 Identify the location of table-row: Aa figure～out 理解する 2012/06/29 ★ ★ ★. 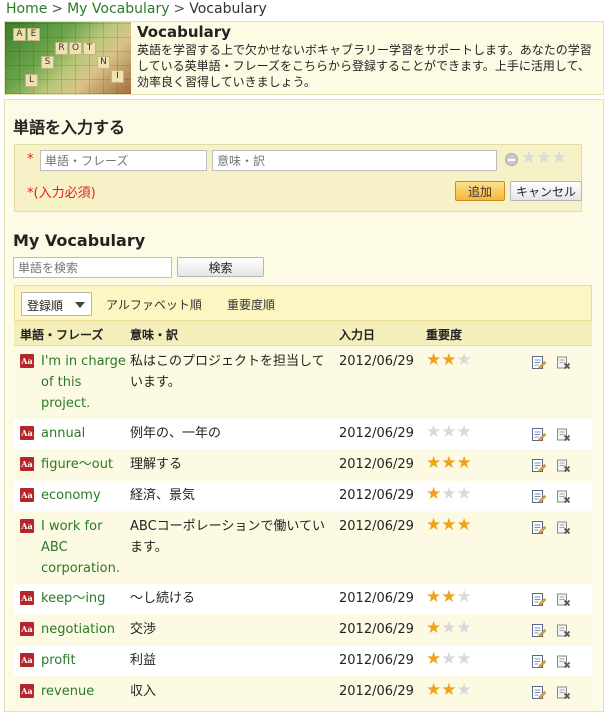
(303, 465).